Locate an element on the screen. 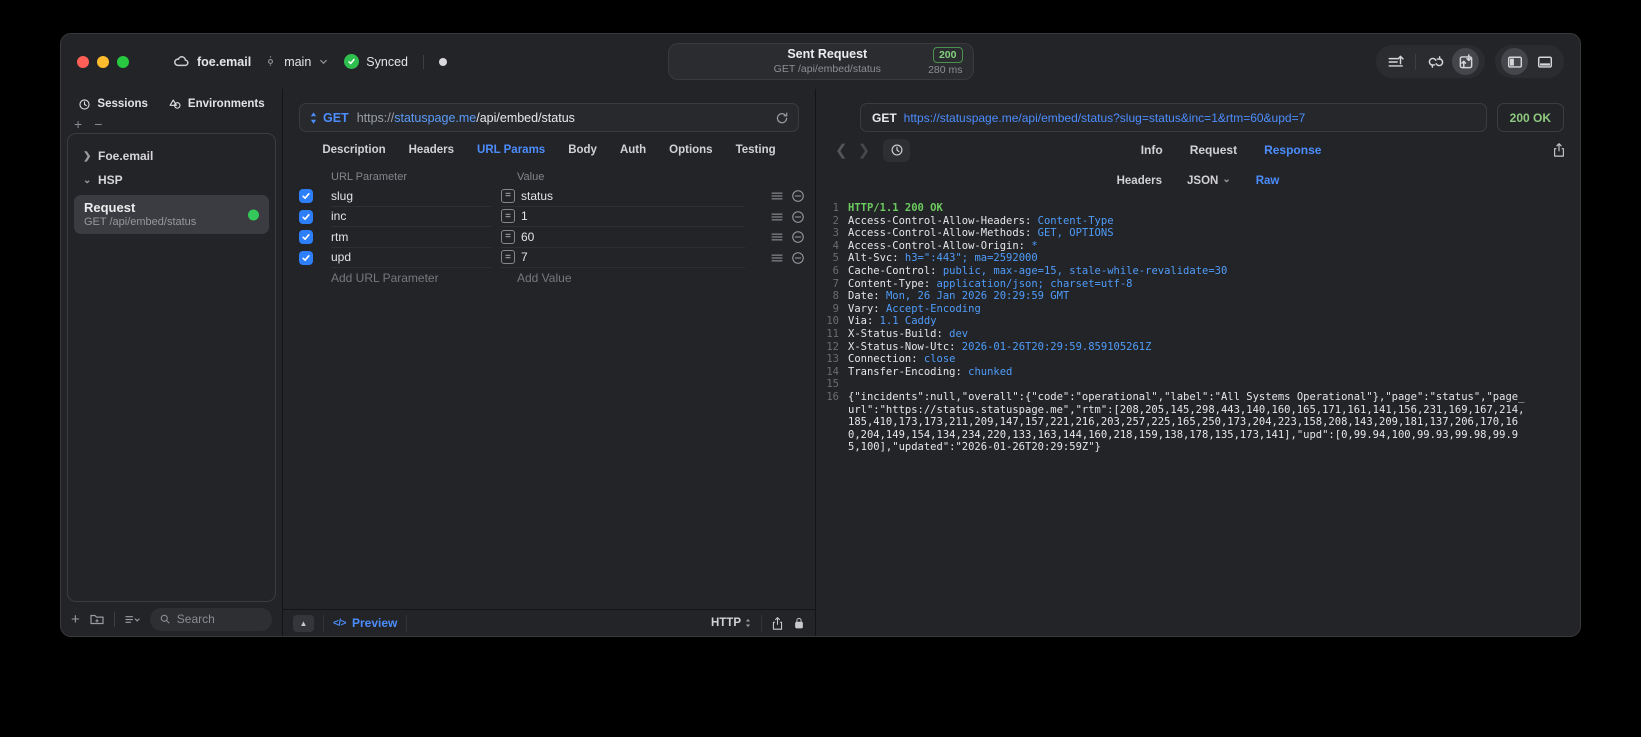 Image resolution: width=1641 pixels, height=737 pixels. response-tab-response: Response is located at coordinates (1292, 150).